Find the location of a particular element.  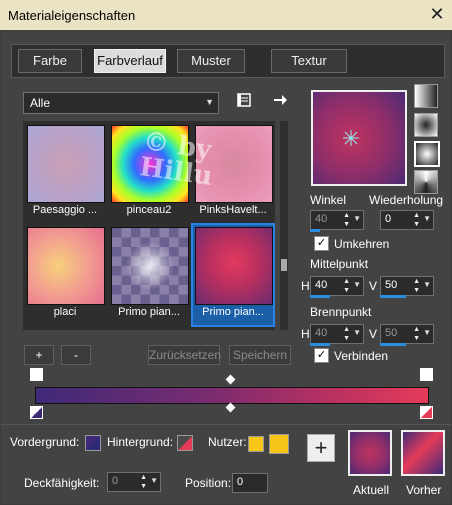

gradient-preview is located at coordinates (359, 138).